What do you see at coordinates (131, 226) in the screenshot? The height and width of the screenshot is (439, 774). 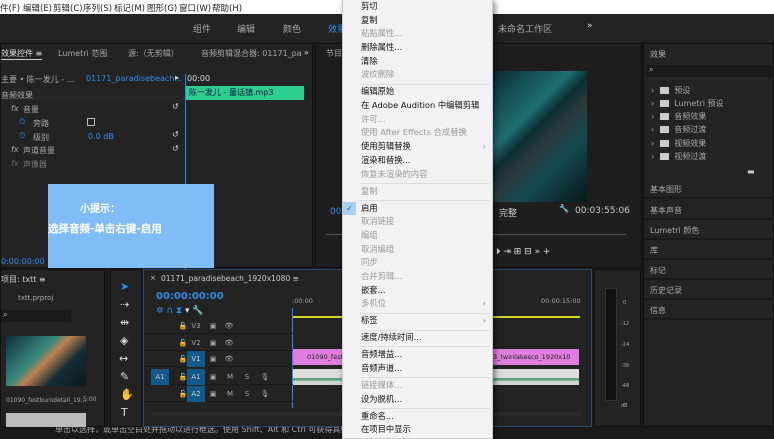 I see `tip-box: 小提示： 选择音频-单击右键-启用` at bounding box center [131, 226].